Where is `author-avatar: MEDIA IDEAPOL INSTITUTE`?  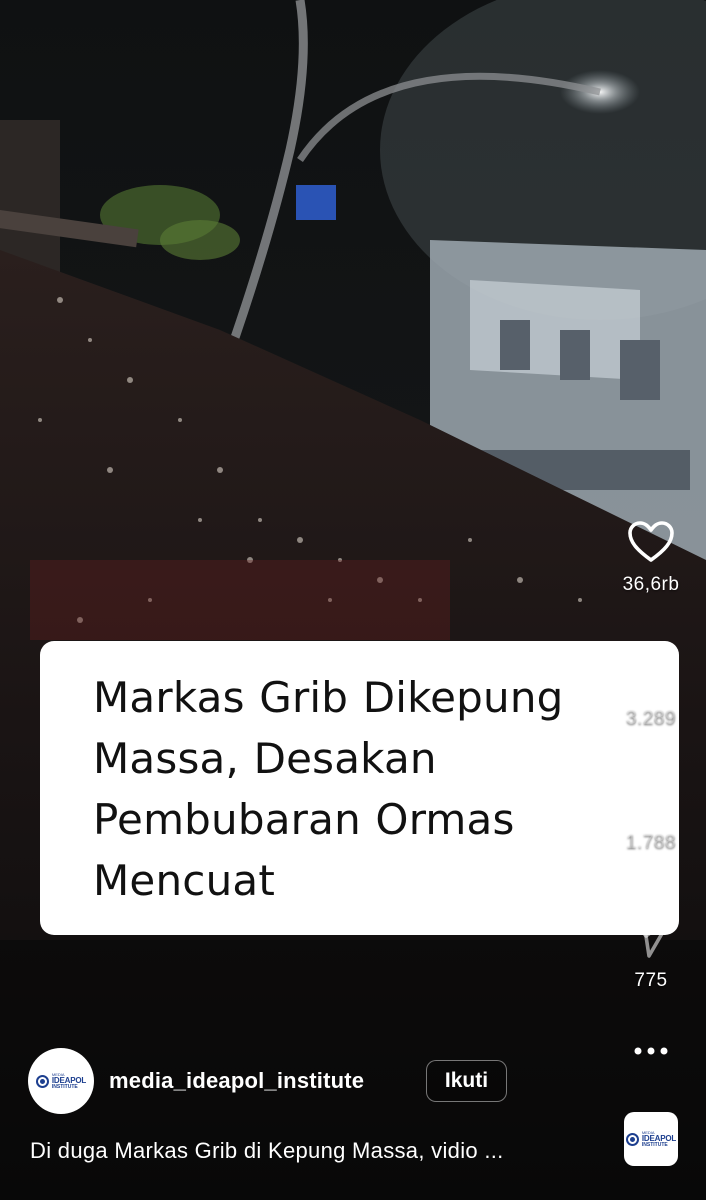 author-avatar: MEDIA IDEAPOL INSTITUTE is located at coordinates (61, 1081).